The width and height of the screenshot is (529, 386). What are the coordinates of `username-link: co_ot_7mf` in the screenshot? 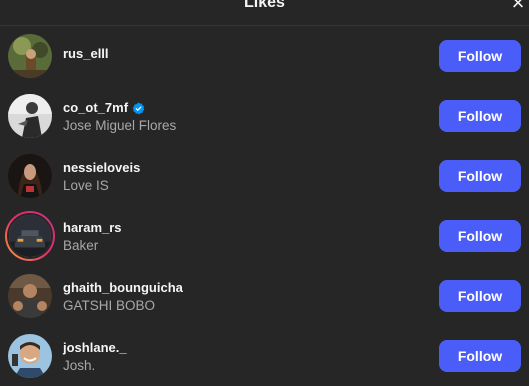 It's located at (119, 108).